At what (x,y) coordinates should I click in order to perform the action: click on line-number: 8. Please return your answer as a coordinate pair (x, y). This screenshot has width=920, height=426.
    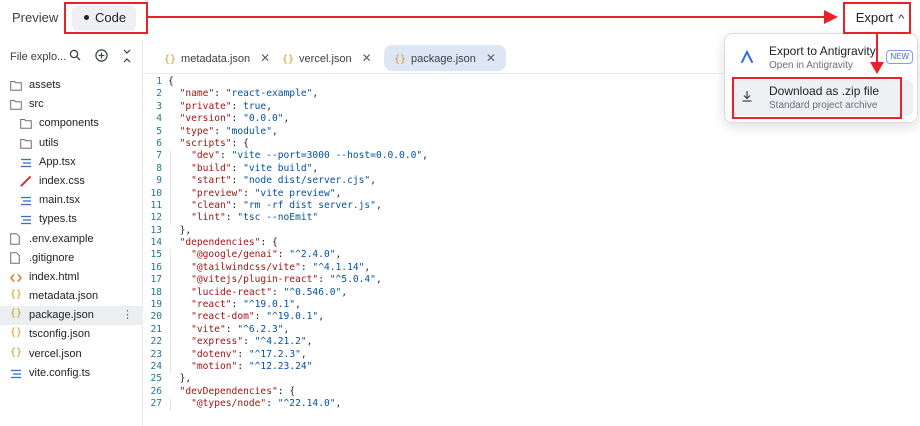
    Looking at the image, I should click on (159, 168).